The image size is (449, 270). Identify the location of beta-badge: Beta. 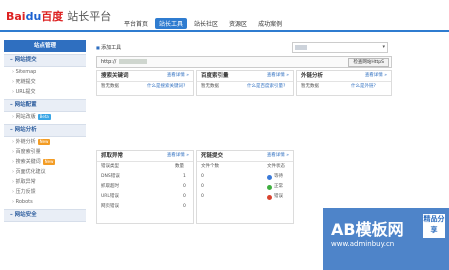
(44, 117).